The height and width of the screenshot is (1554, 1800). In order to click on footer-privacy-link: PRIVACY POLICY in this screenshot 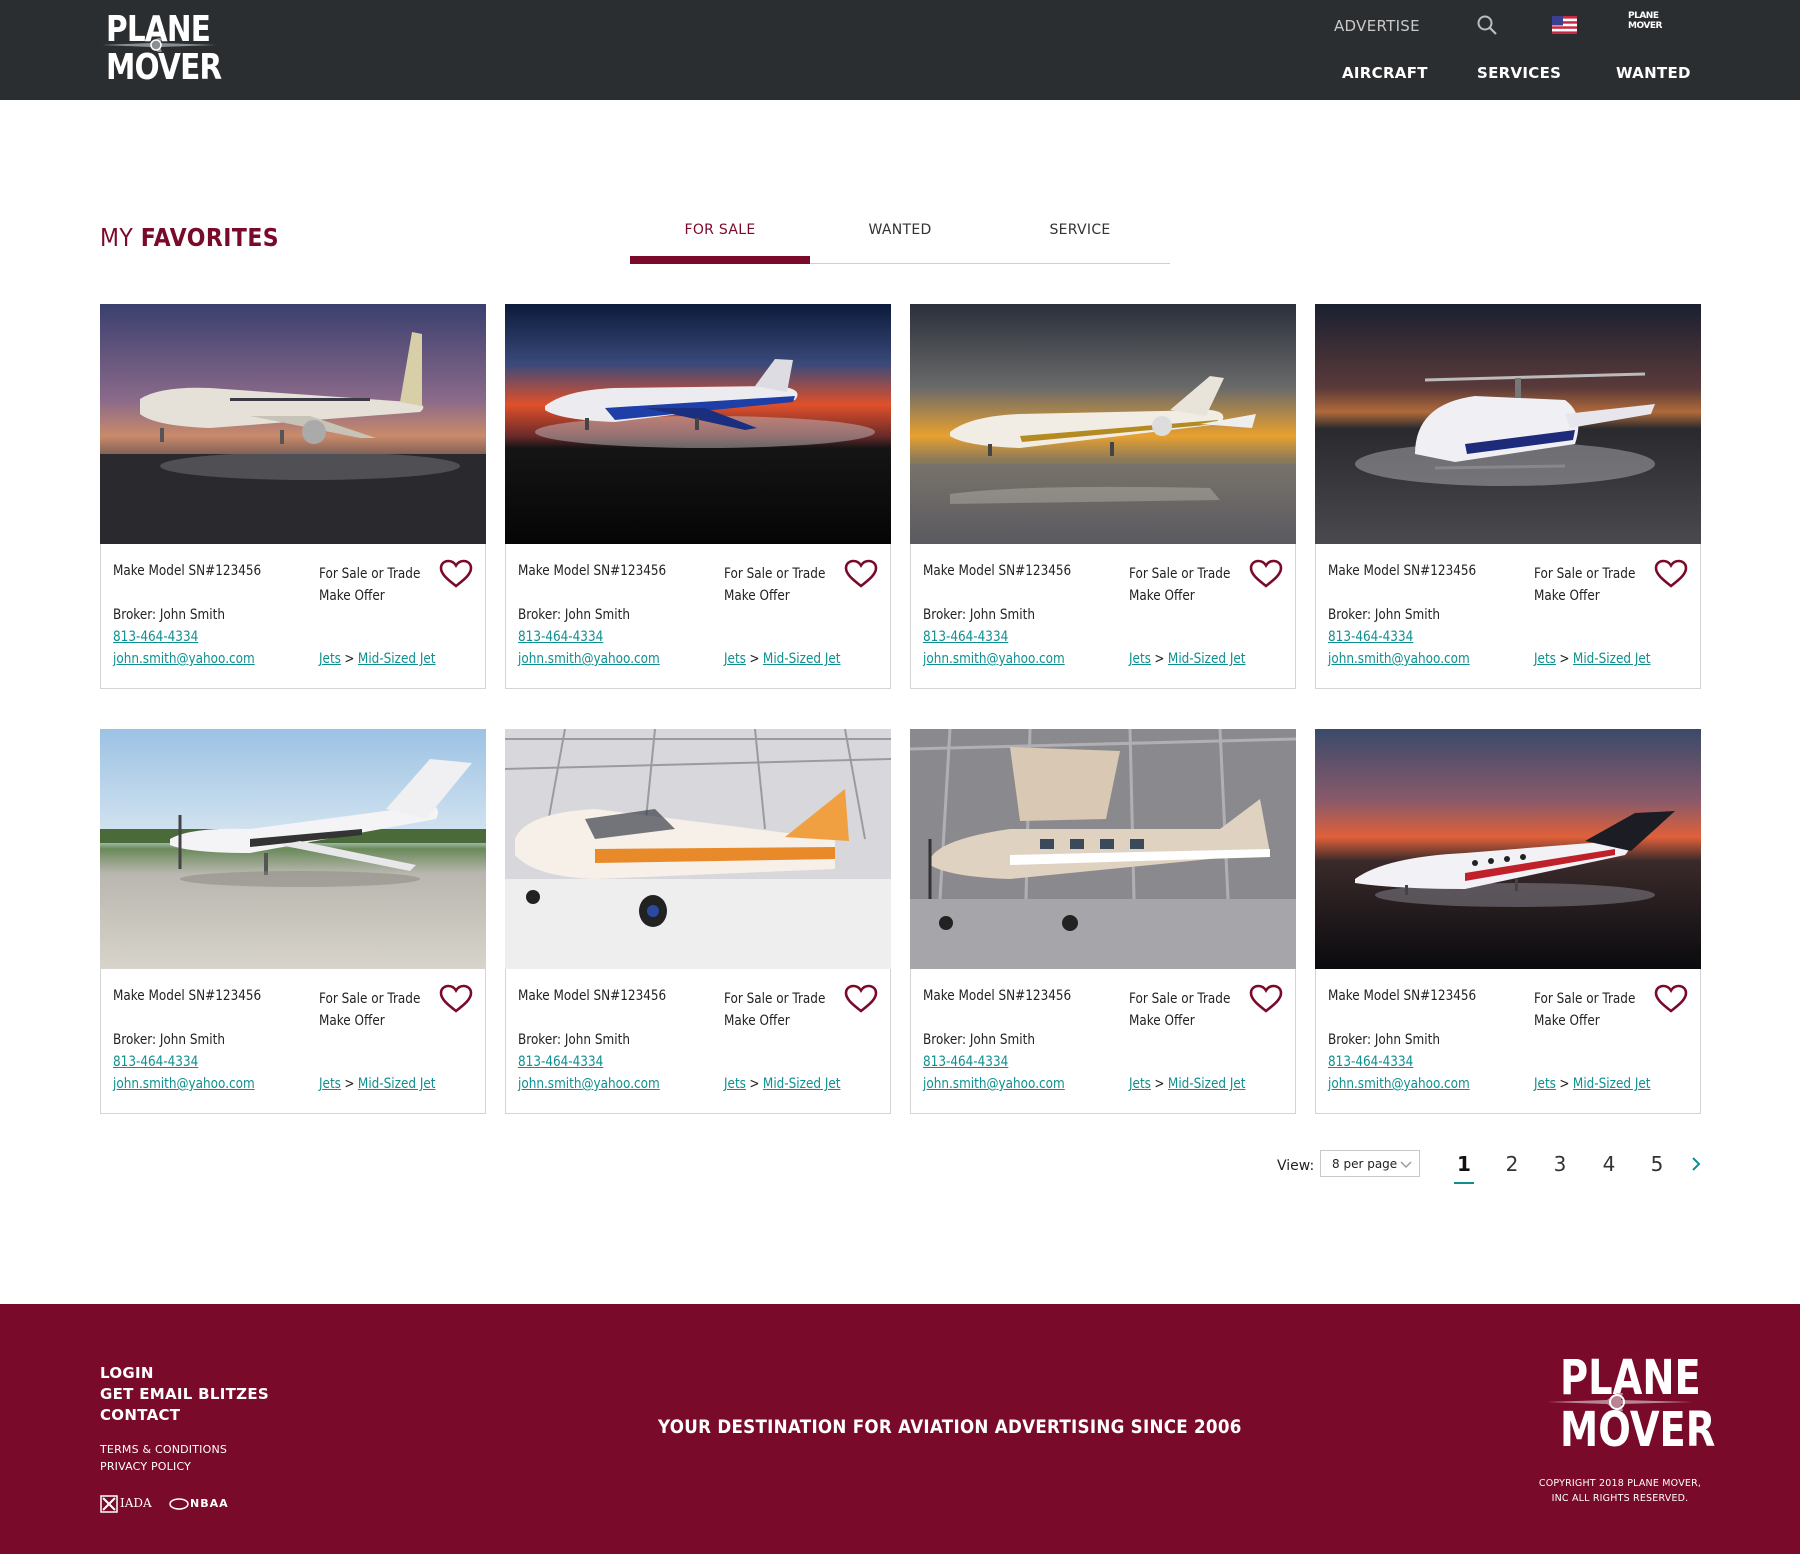, I will do `click(145, 1466)`.